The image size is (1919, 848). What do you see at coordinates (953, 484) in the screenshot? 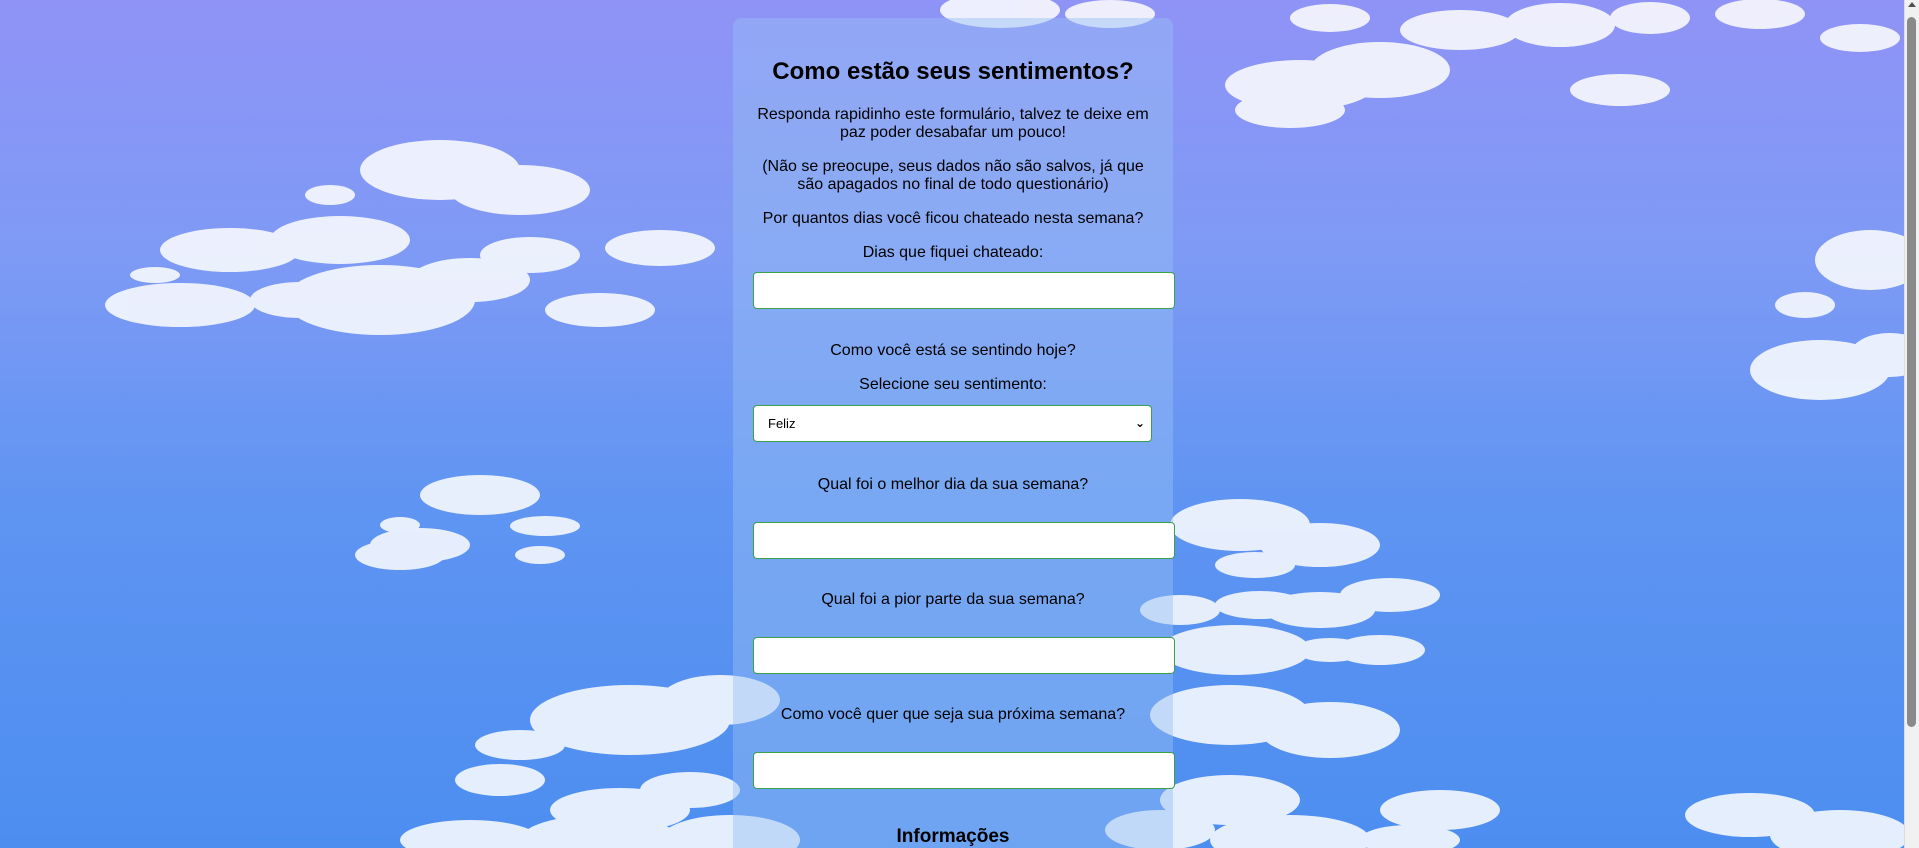
I see `question-best-day: Qual foi o melhor dia da sua semana?` at bounding box center [953, 484].